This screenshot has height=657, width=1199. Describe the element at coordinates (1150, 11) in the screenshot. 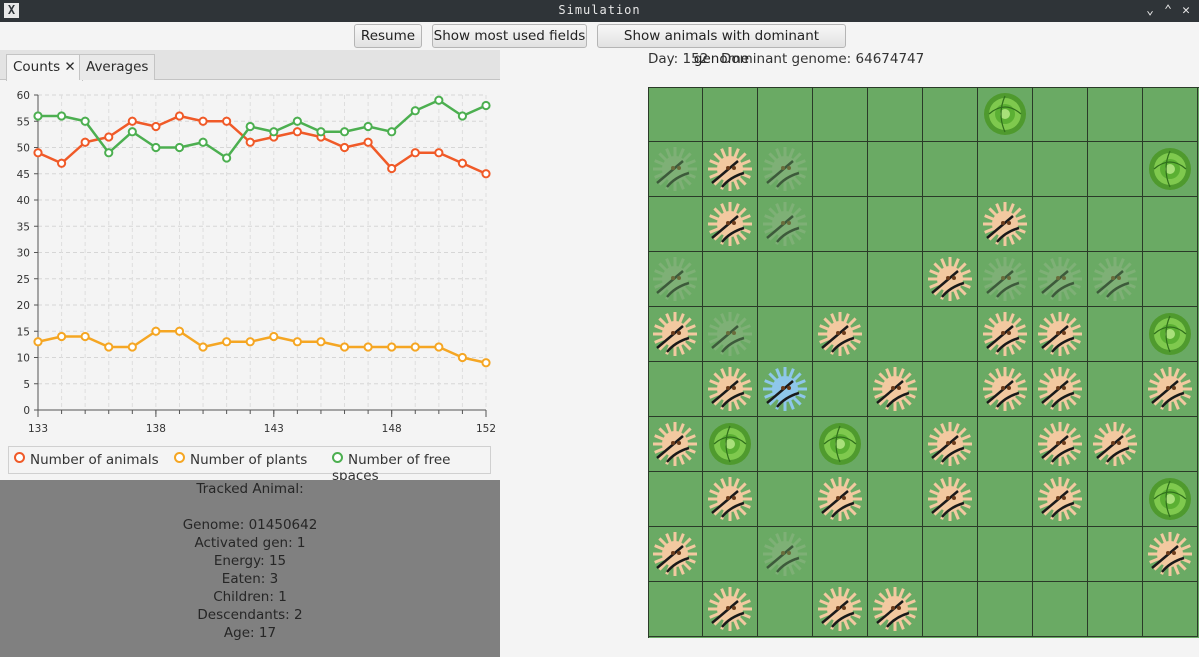

I see `minimize-icon: ⌄` at that location.